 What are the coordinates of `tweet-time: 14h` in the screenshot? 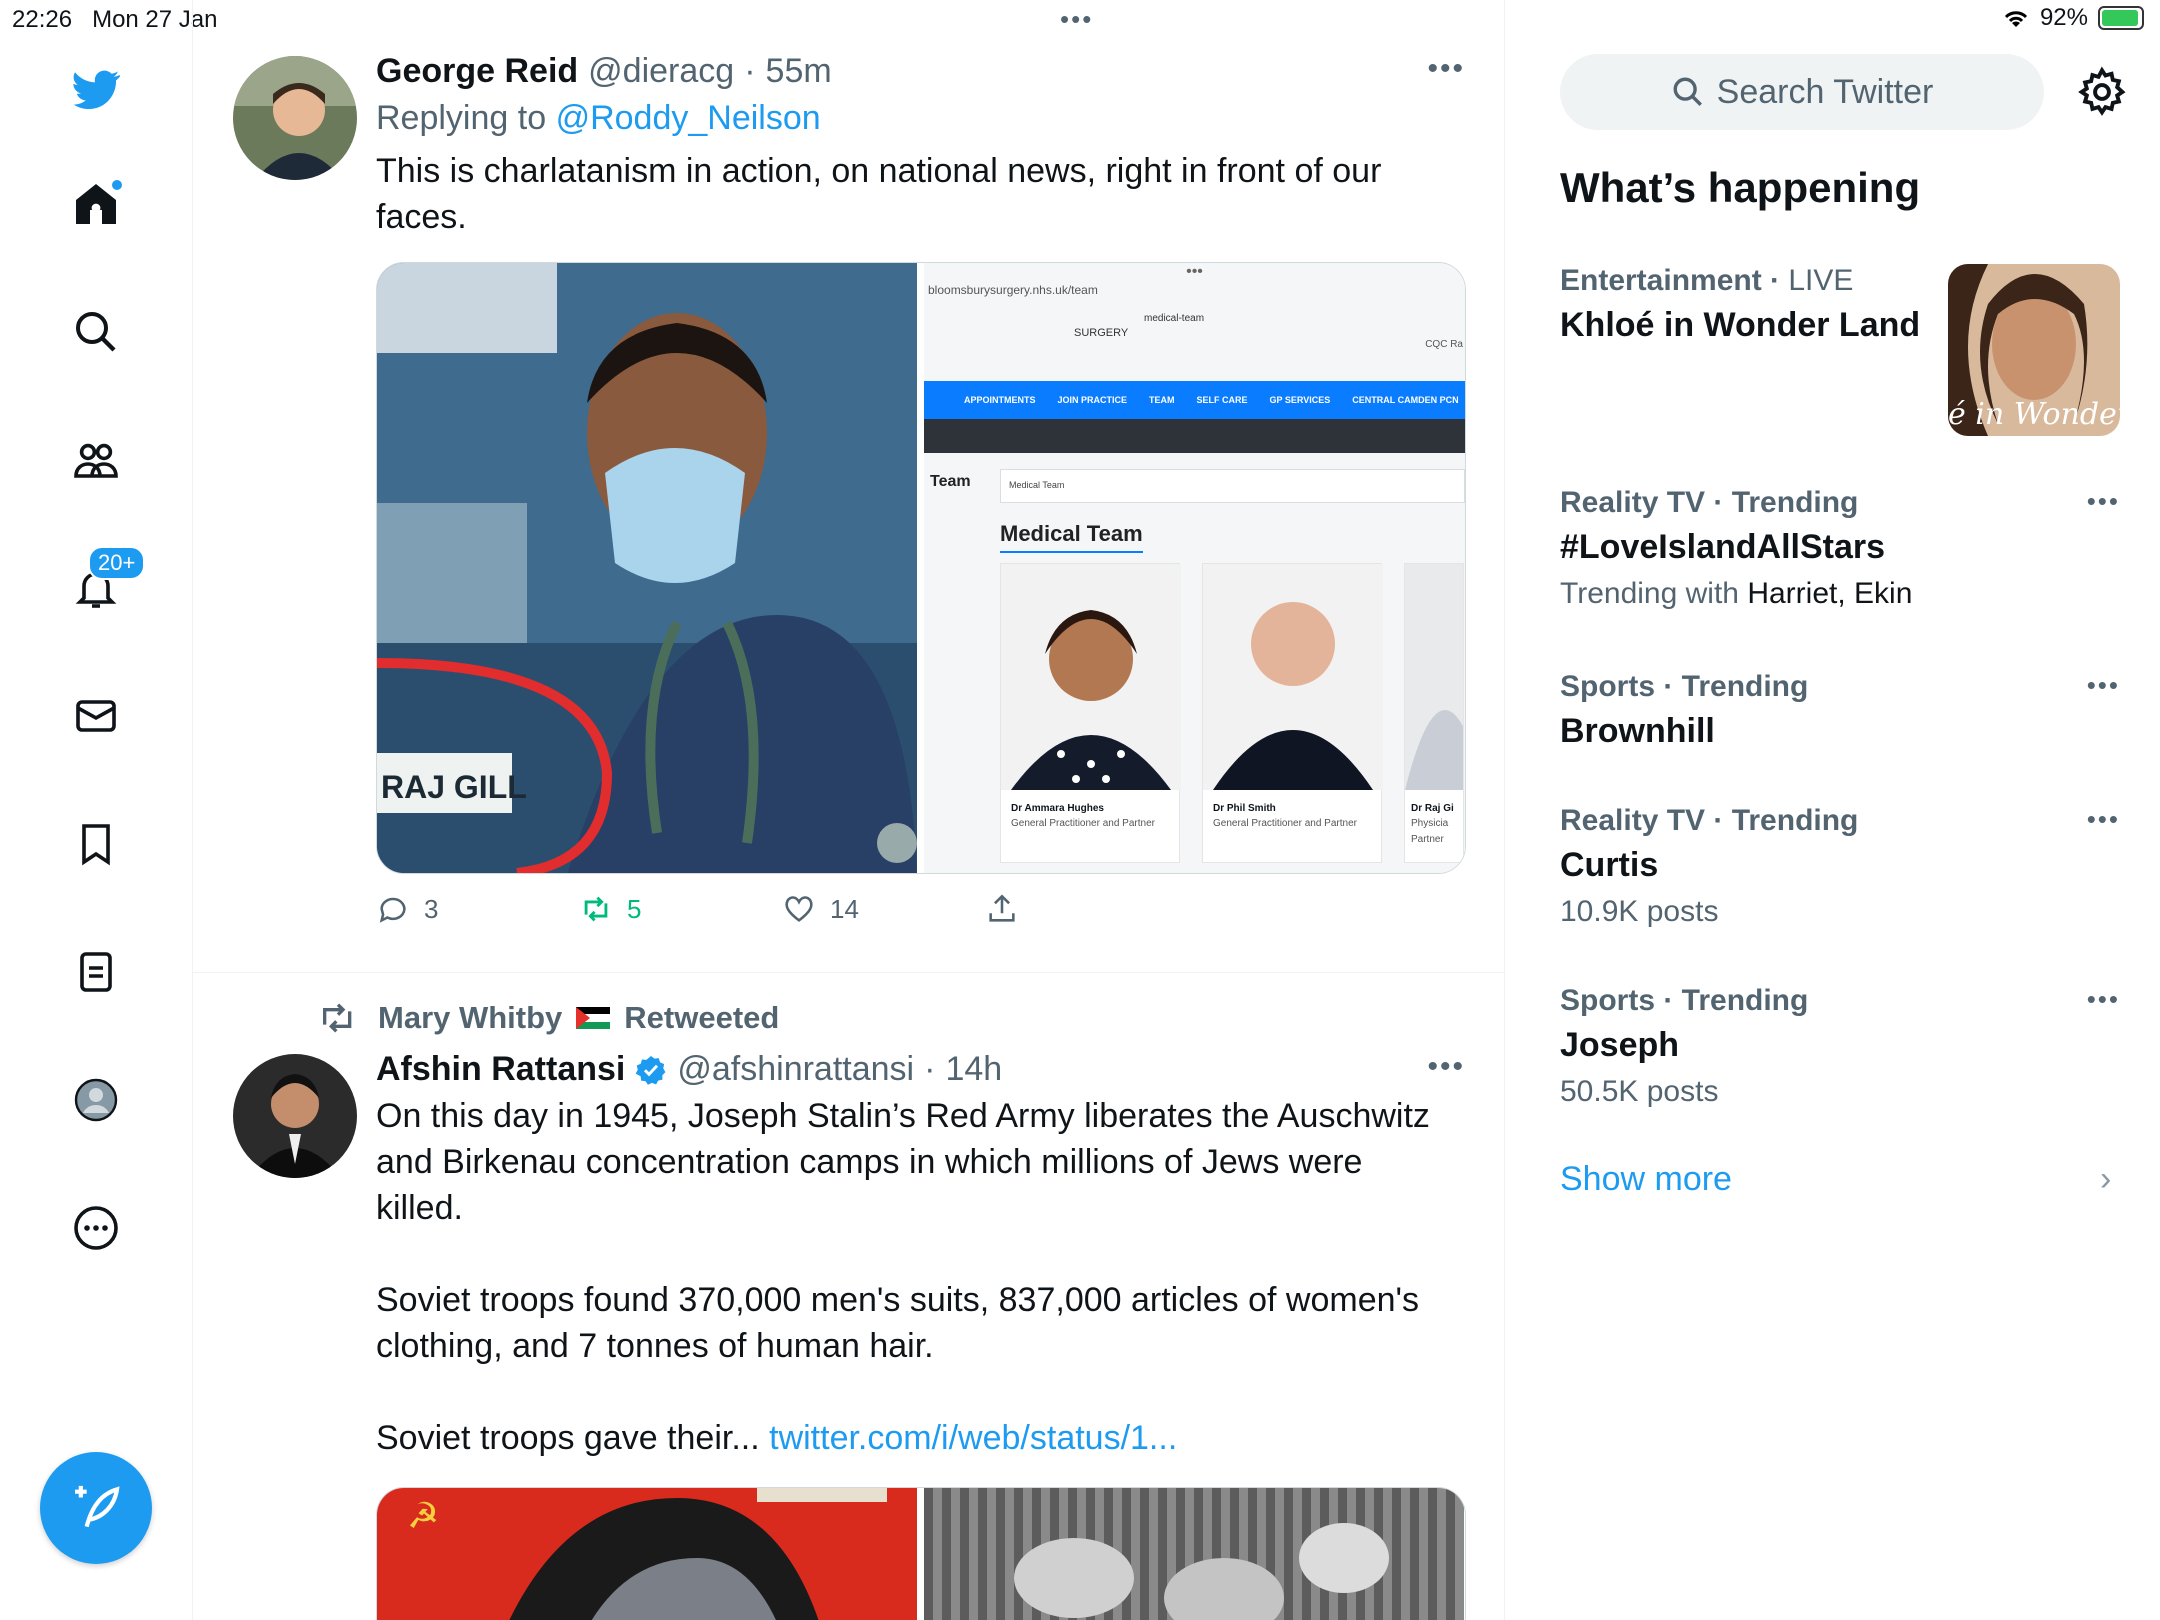 It's located at (973, 1069).